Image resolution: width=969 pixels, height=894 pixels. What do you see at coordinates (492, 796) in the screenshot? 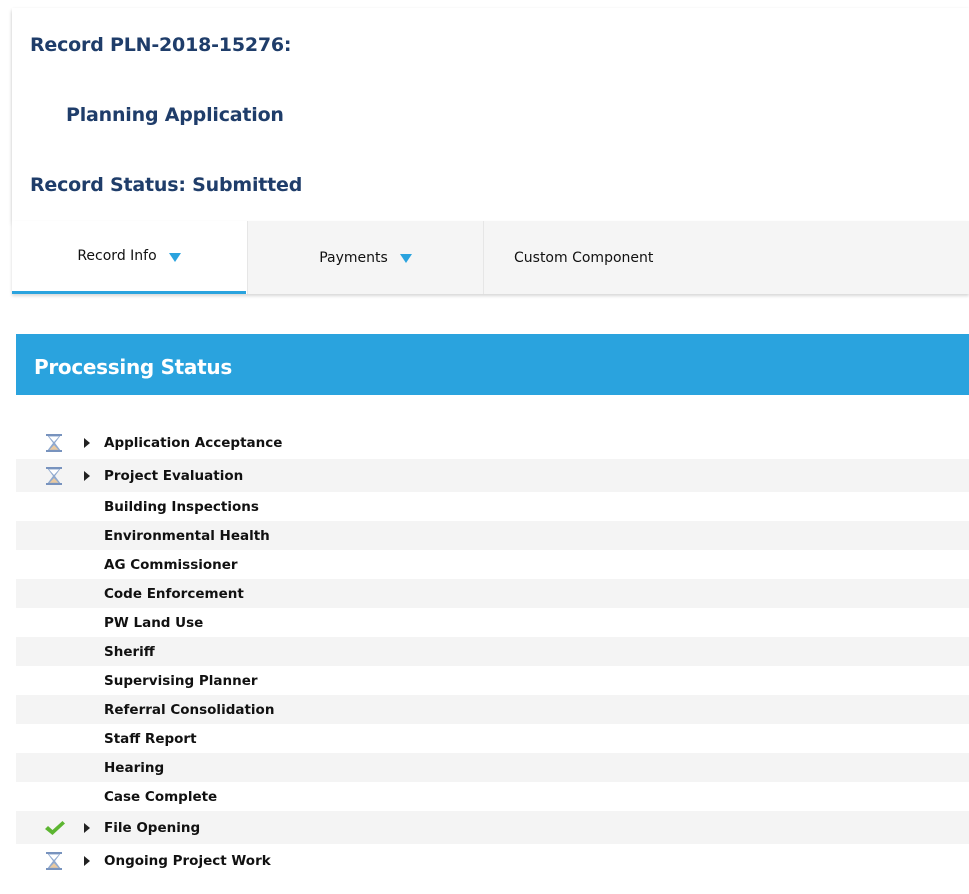
I see `processing-step-row: Case Complete` at bounding box center [492, 796].